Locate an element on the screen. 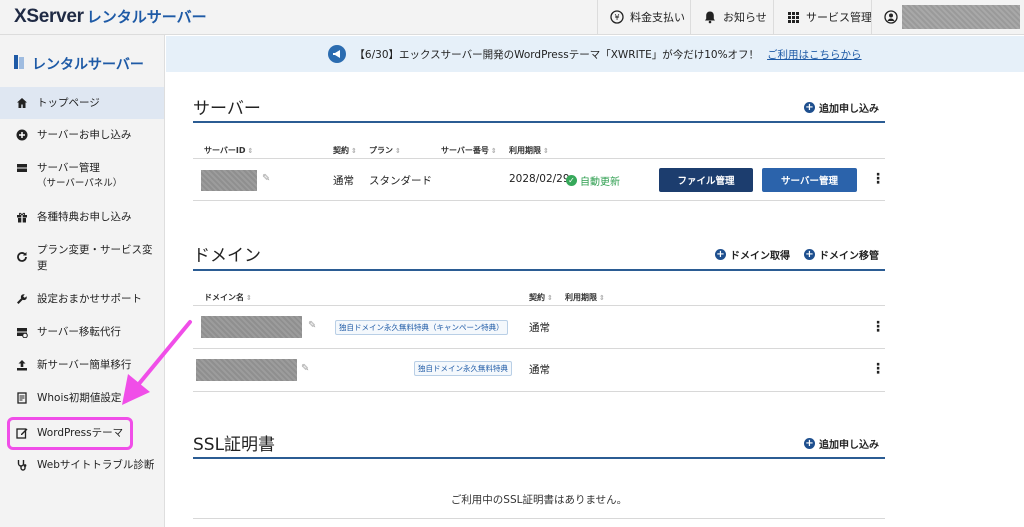 This screenshot has height=527, width=1024. domain-benefit-tag: 独自ドメイン永久無料特典（キャンペーン特典） is located at coordinates (421, 327).